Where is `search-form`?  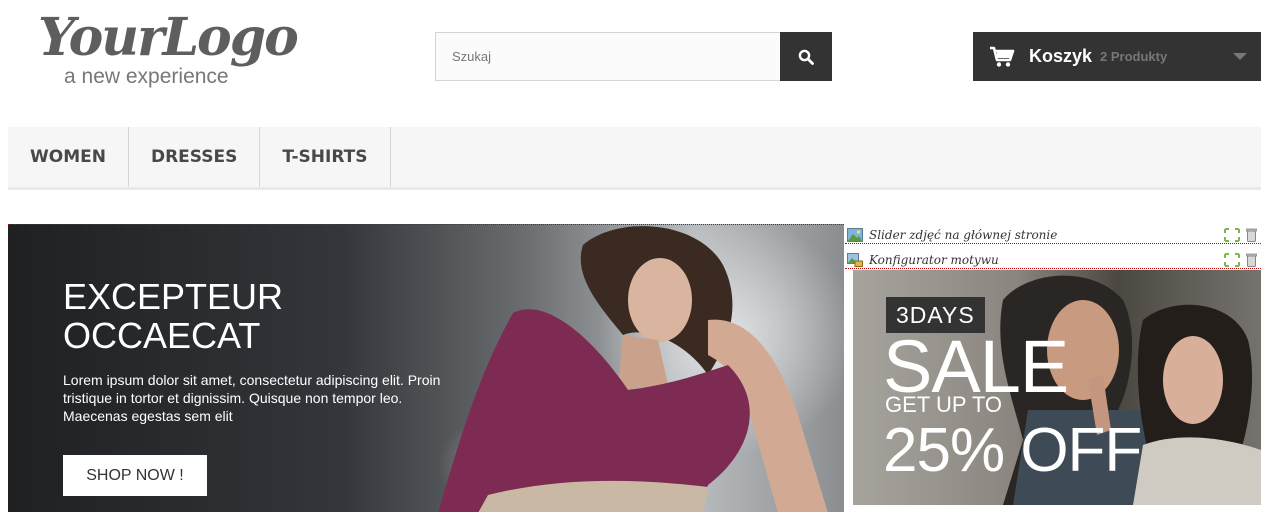
search-form is located at coordinates (633, 56).